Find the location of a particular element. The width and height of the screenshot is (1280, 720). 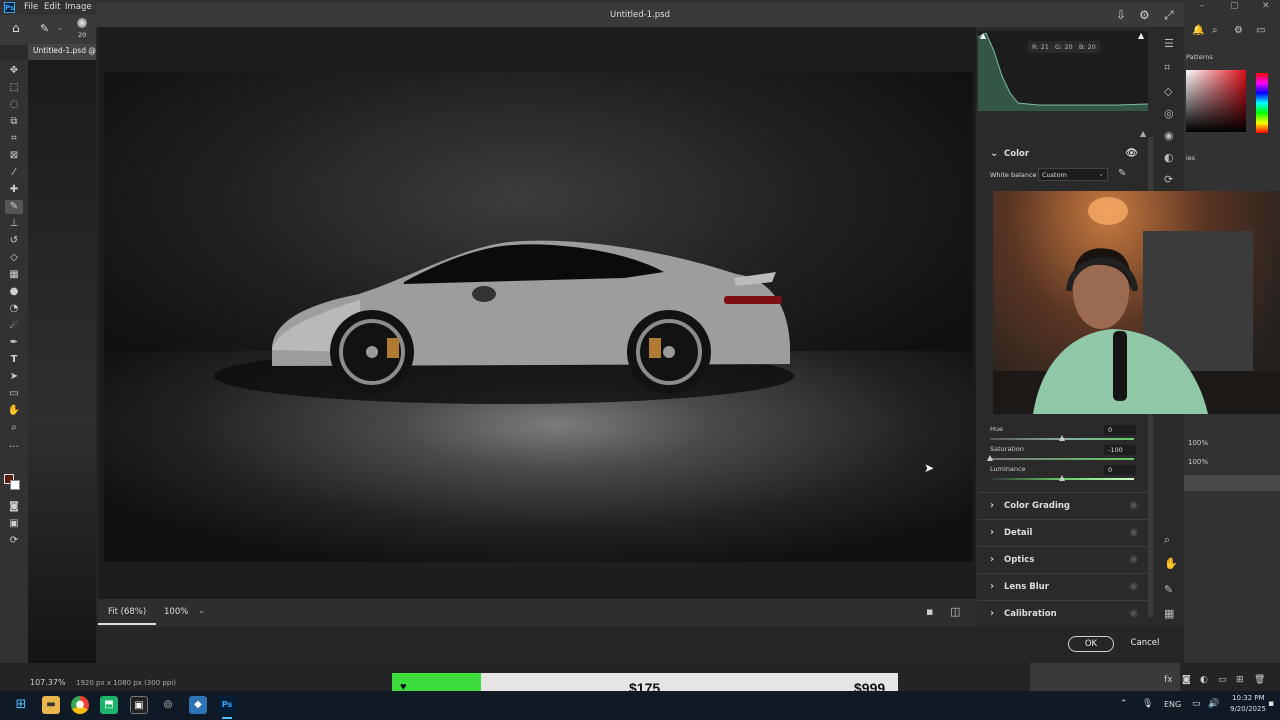

compare-view-icon: ◫ is located at coordinates (955, 611).